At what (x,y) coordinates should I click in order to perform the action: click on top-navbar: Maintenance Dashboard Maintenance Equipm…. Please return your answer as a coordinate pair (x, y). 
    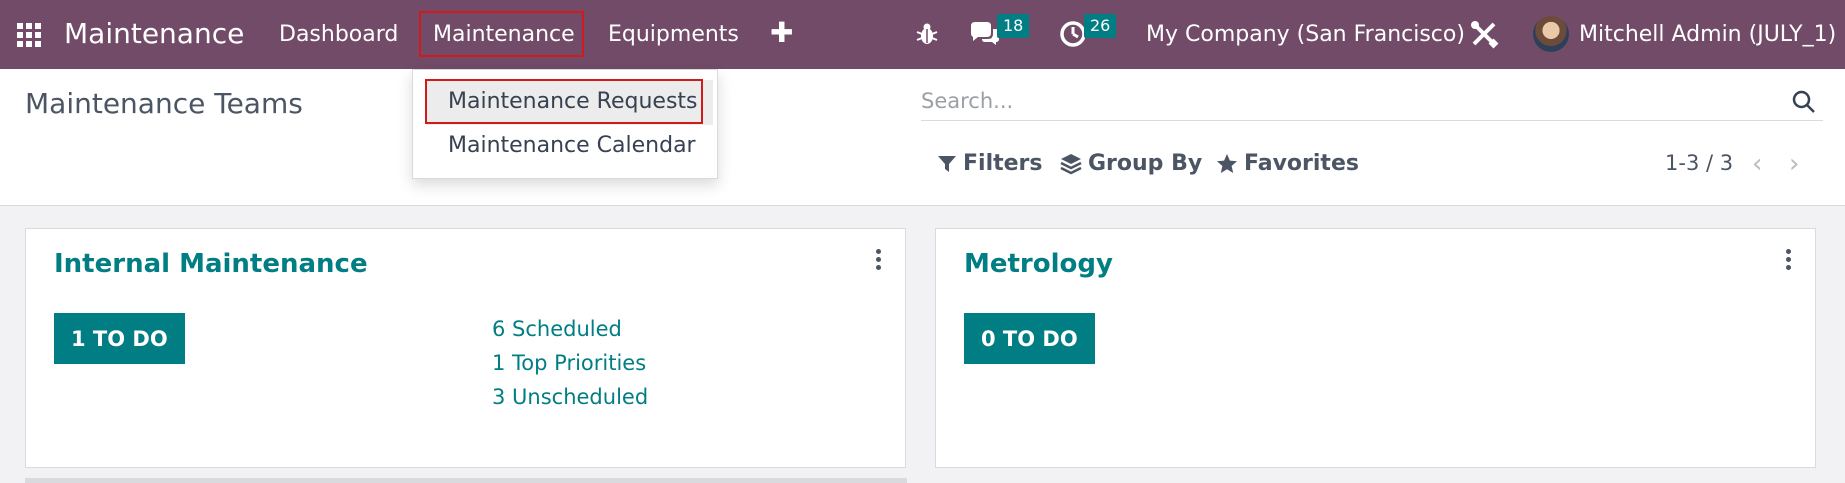
    Looking at the image, I should click on (922, 34).